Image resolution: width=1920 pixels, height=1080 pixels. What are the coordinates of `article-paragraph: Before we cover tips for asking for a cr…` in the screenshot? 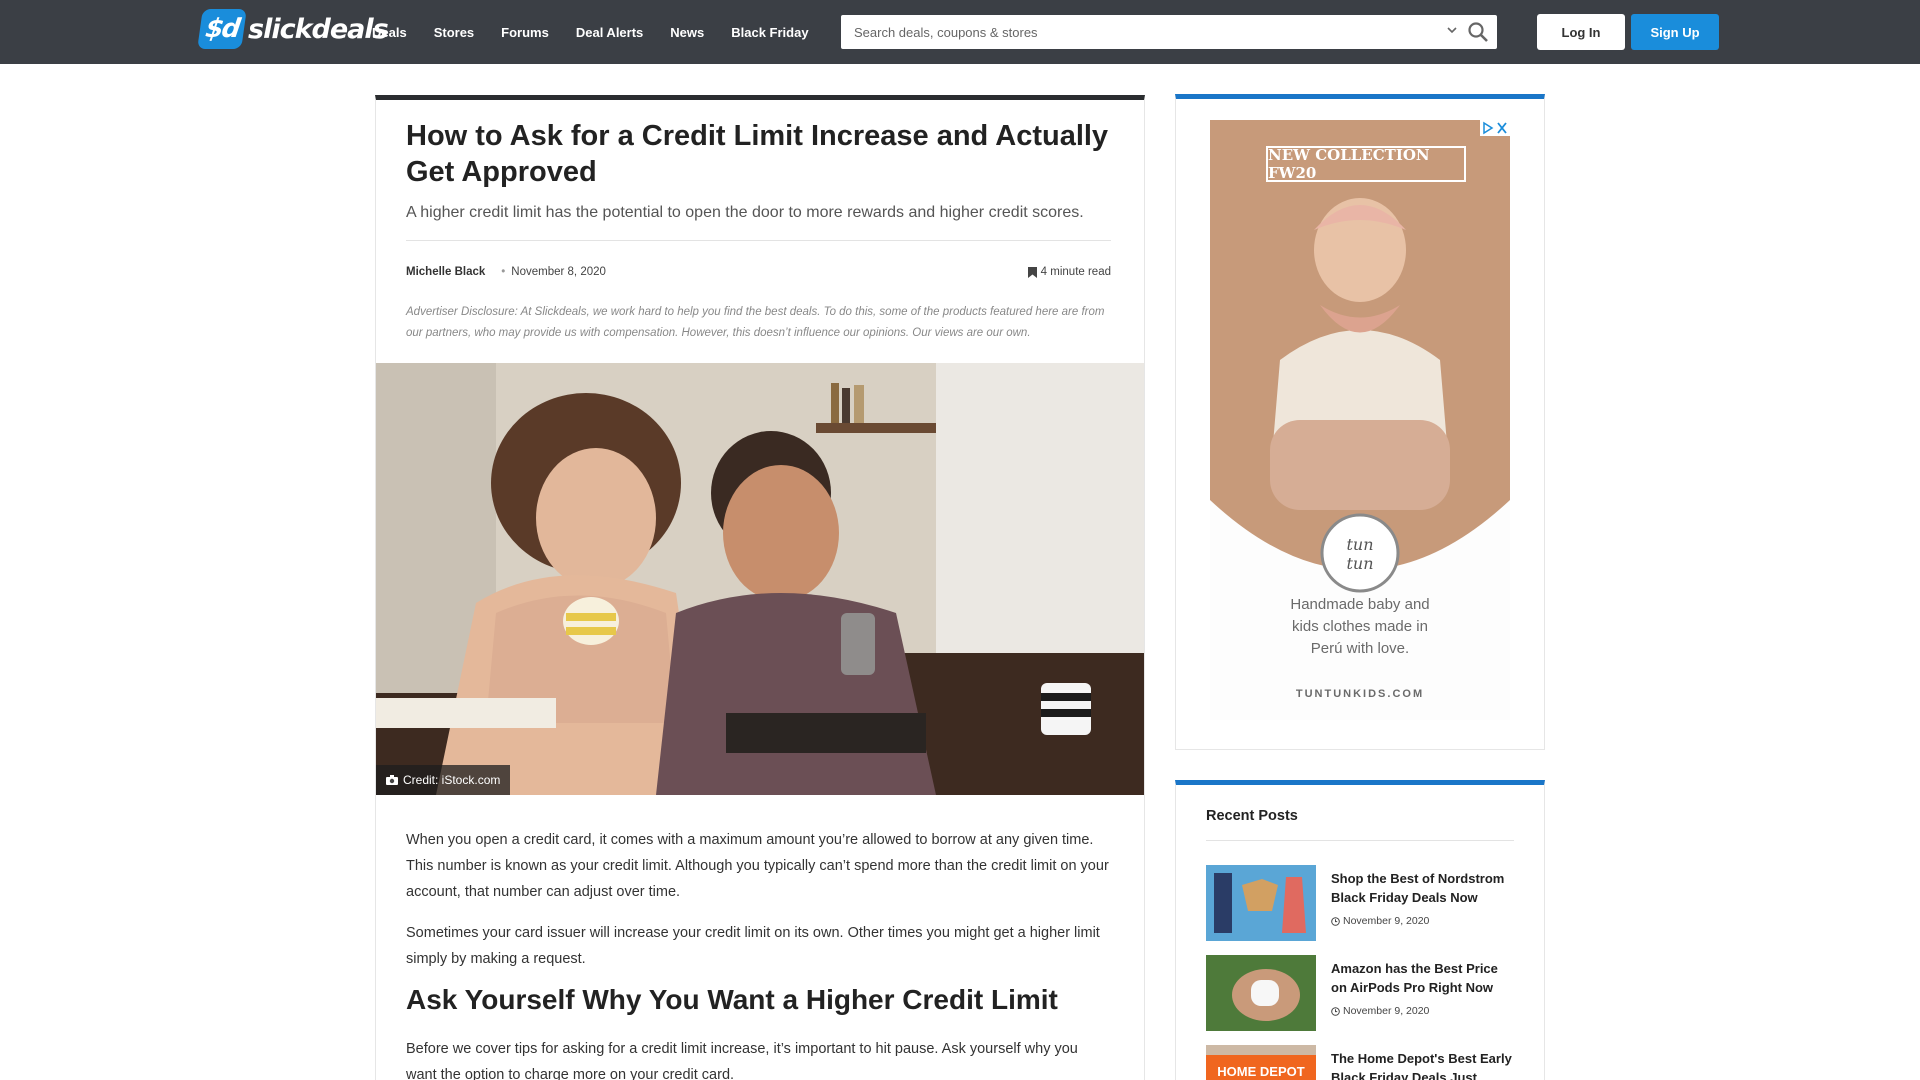 It's located at (742, 1060).